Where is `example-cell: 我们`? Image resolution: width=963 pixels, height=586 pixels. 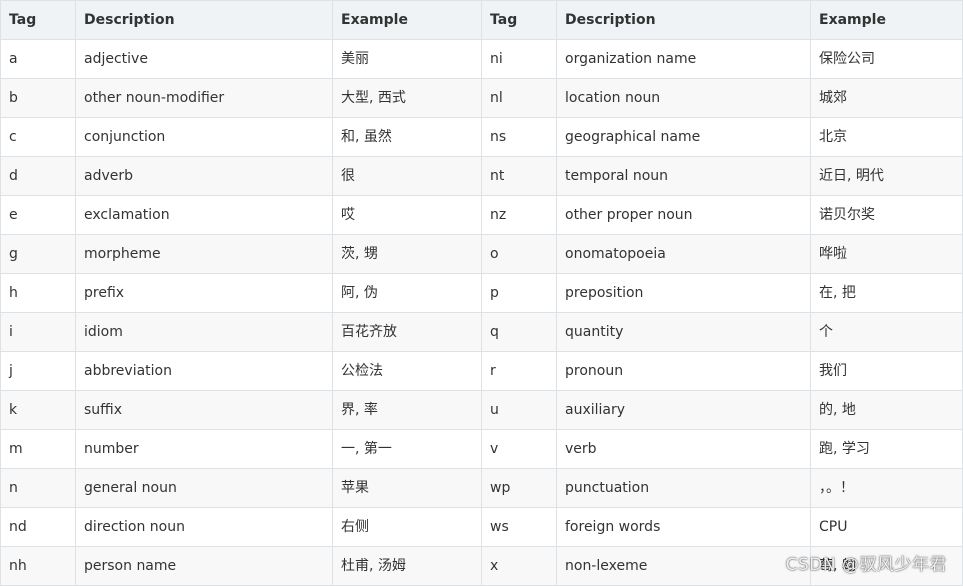
example-cell: 我们 is located at coordinates (886, 371).